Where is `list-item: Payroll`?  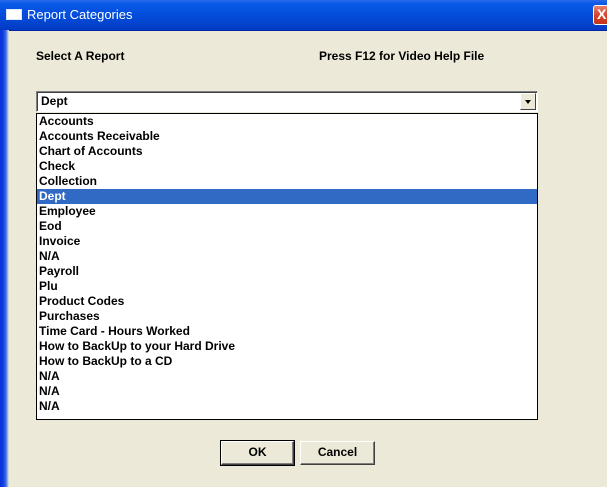 list-item: Payroll is located at coordinates (287, 271).